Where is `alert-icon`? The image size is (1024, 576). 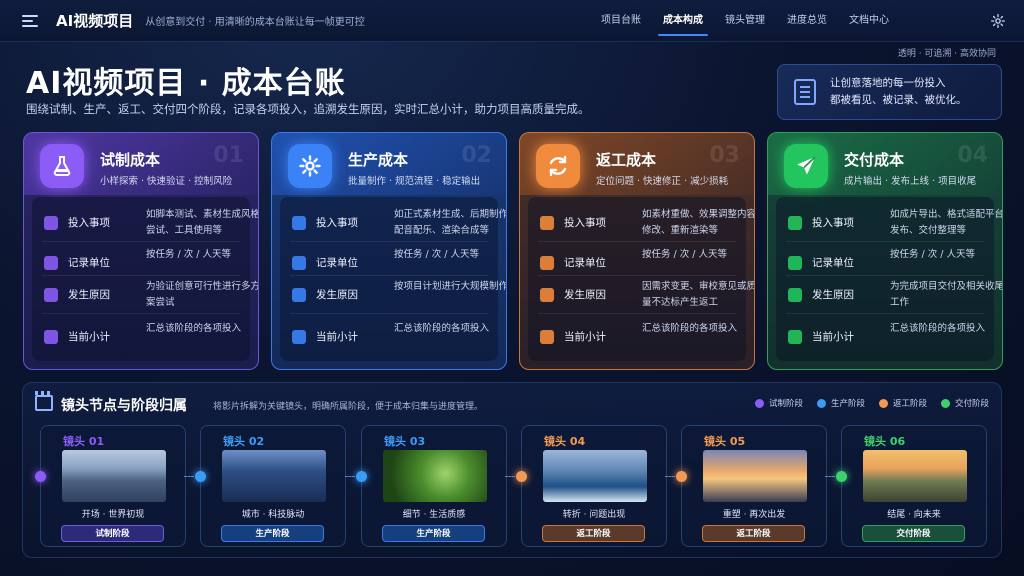
alert-icon is located at coordinates (299, 295).